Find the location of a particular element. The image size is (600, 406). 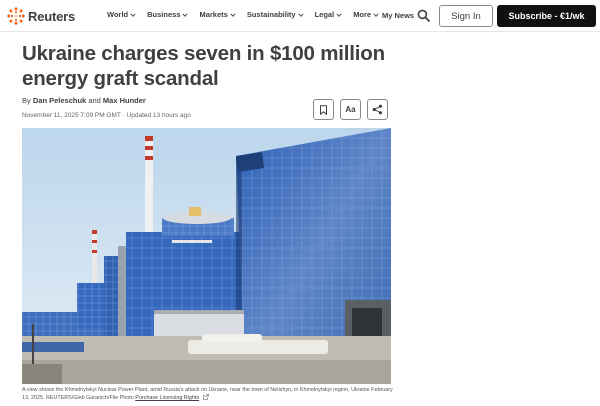

nav-label: Legal is located at coordinates (324, 14).